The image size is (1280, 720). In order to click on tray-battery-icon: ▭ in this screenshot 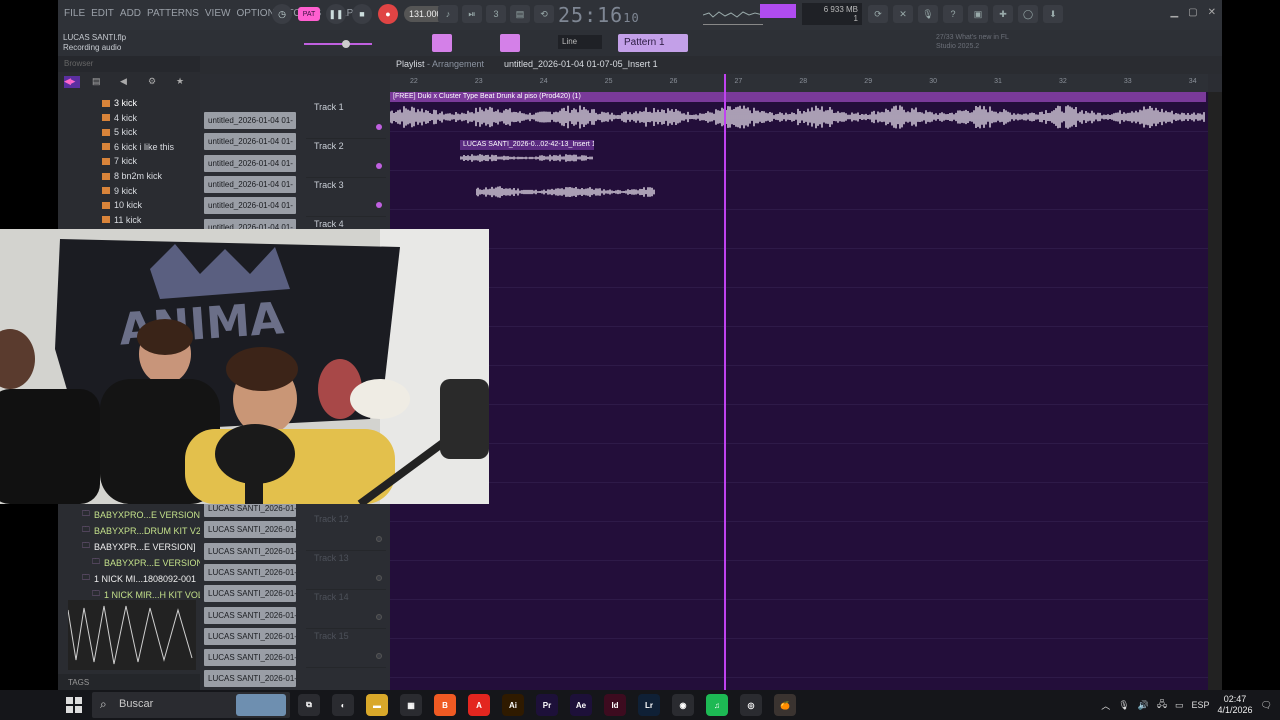, I will do `click(1179, 705)`.